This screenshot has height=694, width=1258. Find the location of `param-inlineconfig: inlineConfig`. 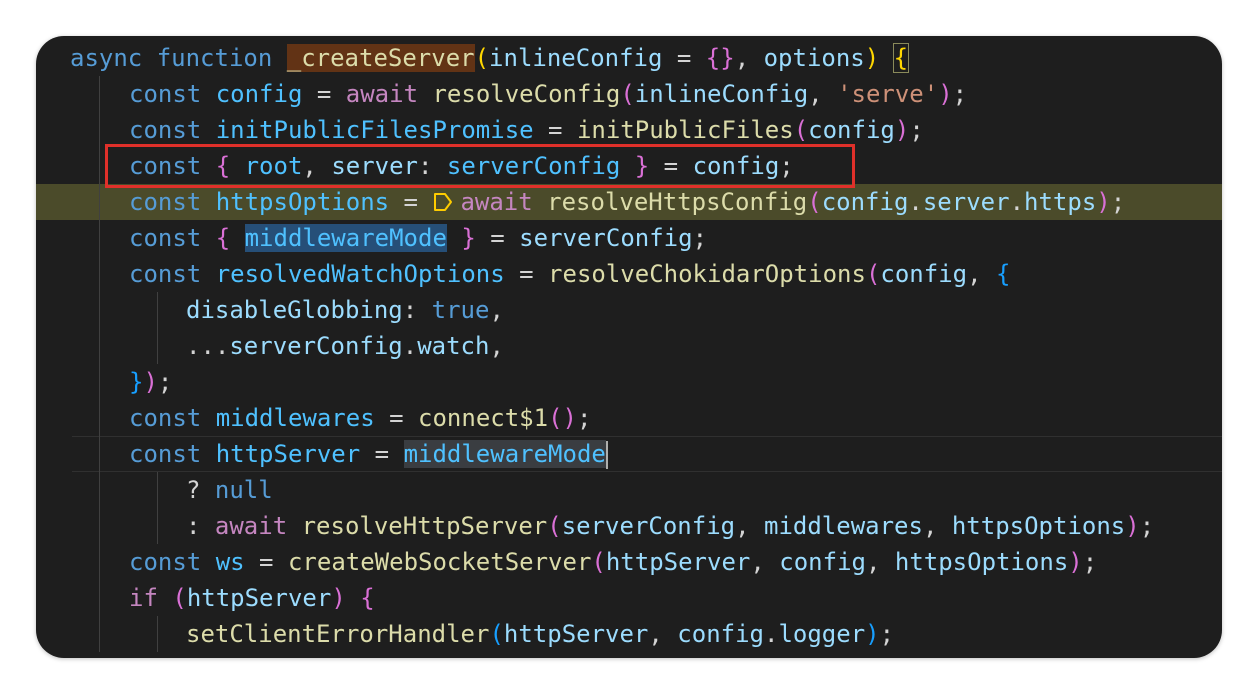

param-inlineconfig: inlineConfig is located at coordinates (576, 58).